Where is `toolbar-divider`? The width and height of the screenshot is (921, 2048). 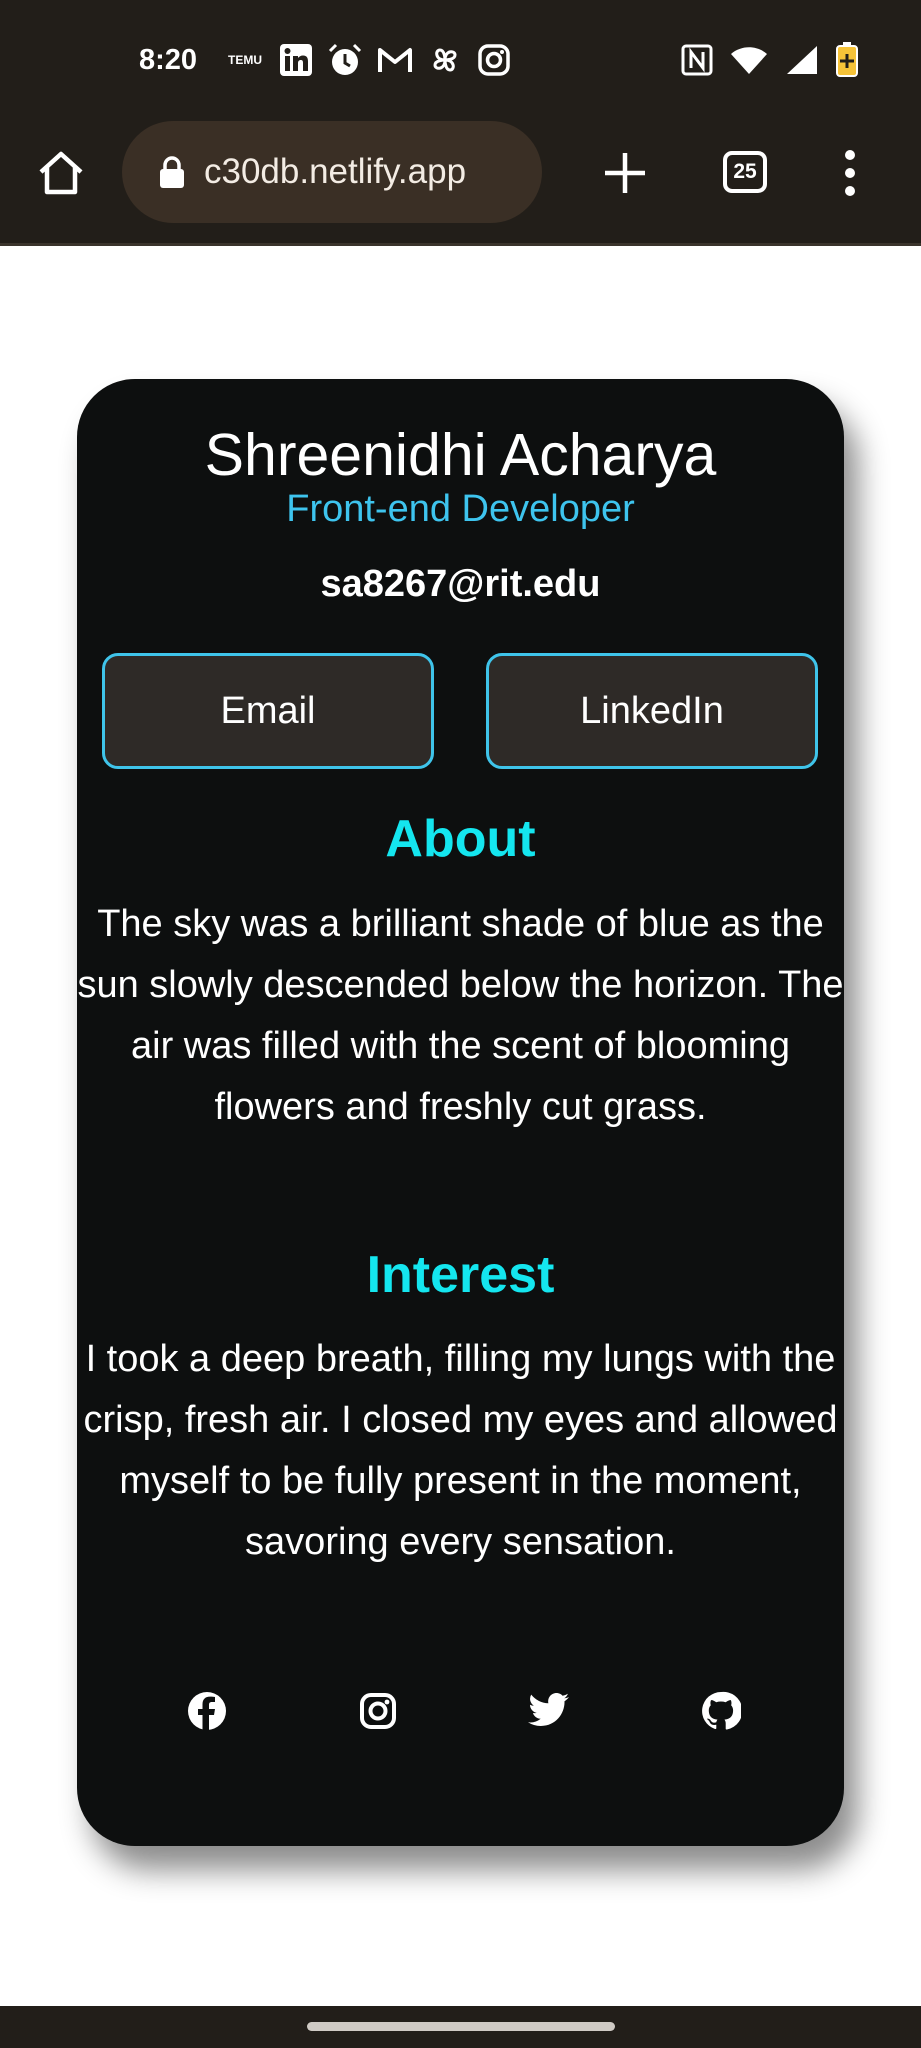
toolbar-divider is located at coordinates (460, 244).